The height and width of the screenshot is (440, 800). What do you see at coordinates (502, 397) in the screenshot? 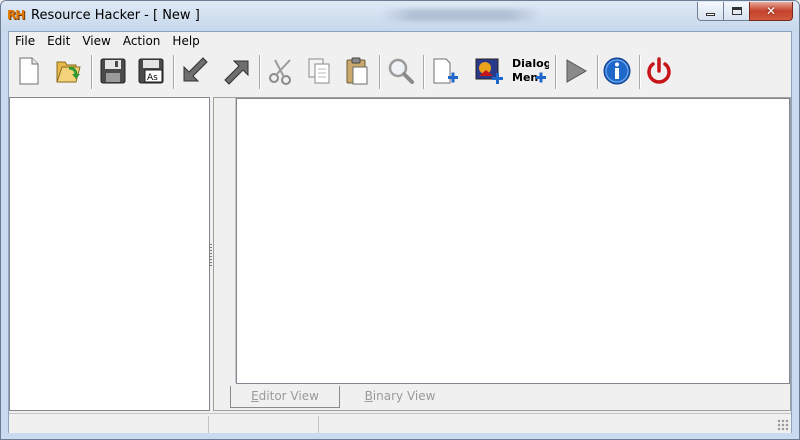
I see `view-tabs: Editor View Binary View` at bounding box center [502, 397].